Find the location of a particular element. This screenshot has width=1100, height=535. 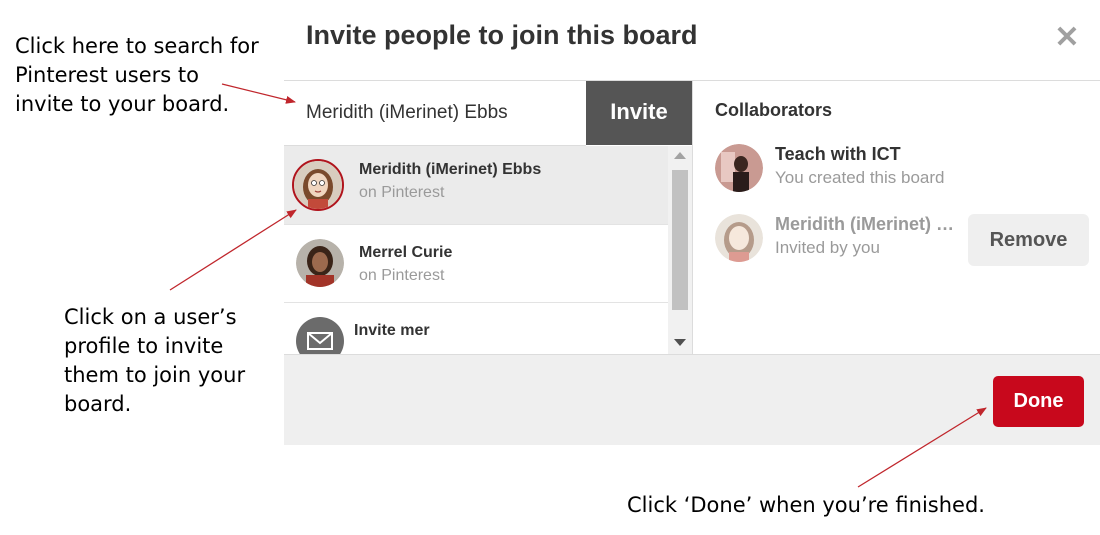

collaborator-name: Meridith (iMerinet) Ebbs is located at coordinates (869, 224).